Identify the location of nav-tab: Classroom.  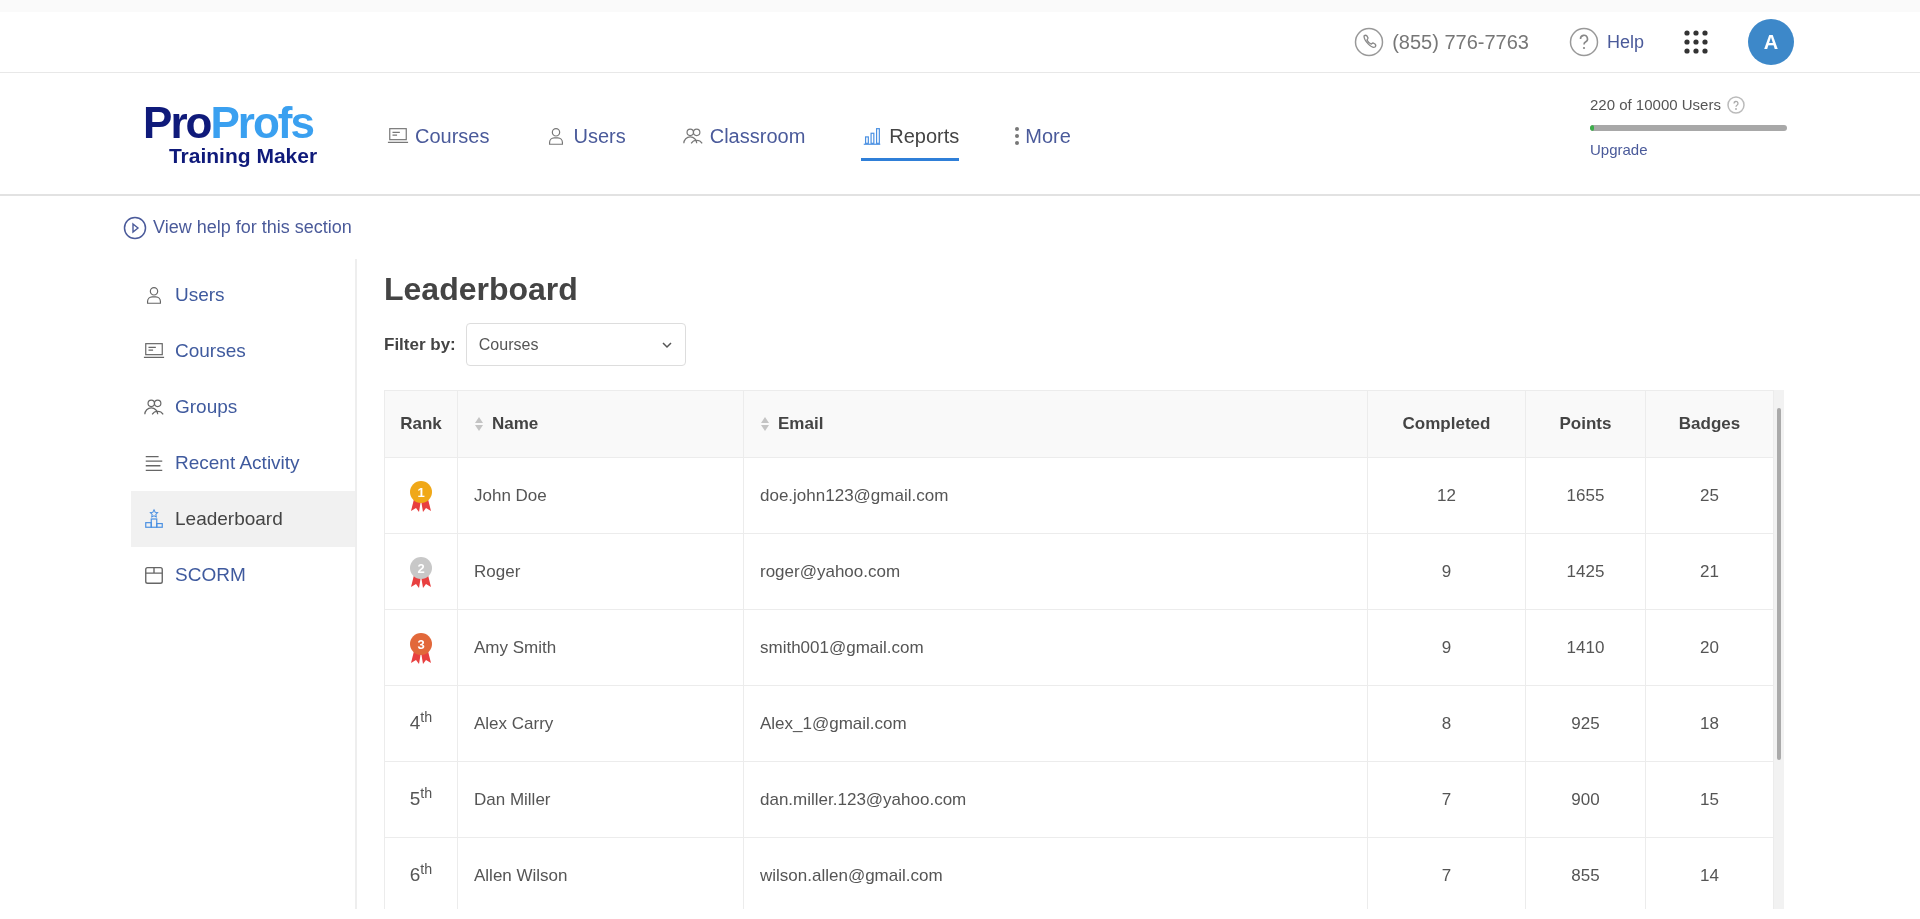
(743, 137).